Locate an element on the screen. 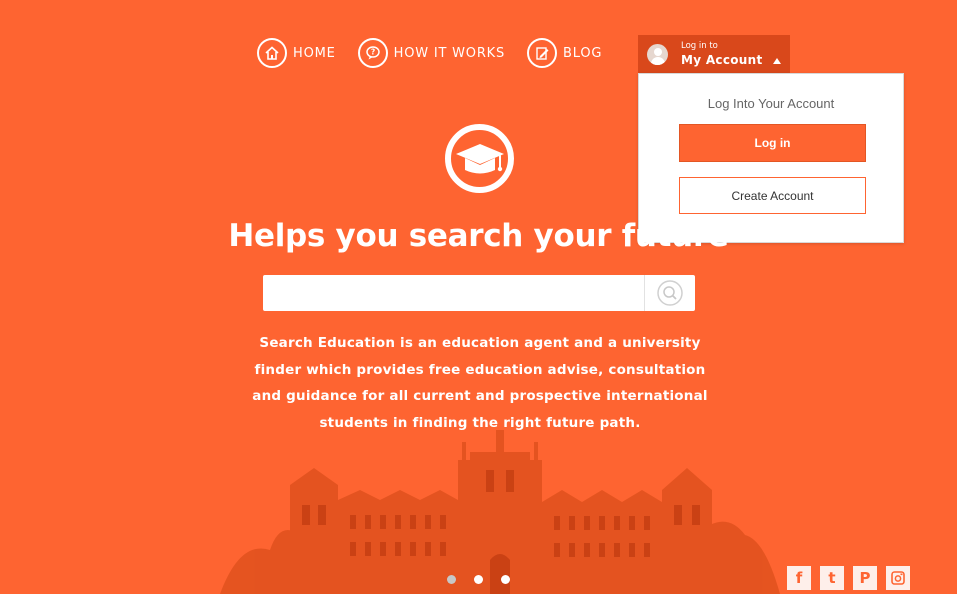  twitter-icon: t is located at coordinates (832, 578).